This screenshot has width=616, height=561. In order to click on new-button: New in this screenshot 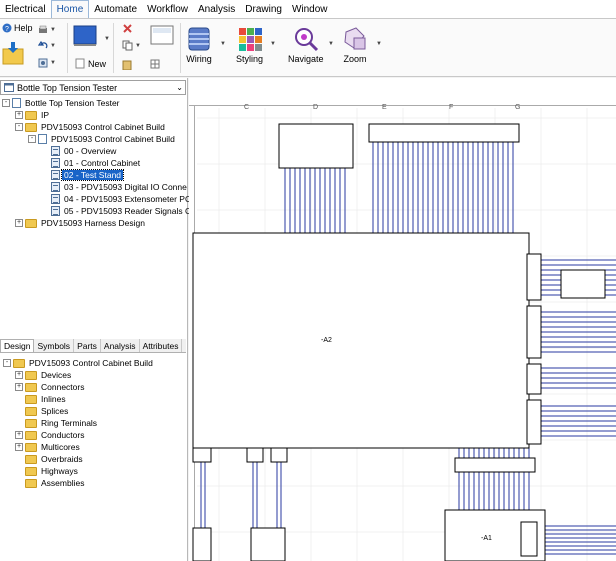, I will do `click(90, 63)`.